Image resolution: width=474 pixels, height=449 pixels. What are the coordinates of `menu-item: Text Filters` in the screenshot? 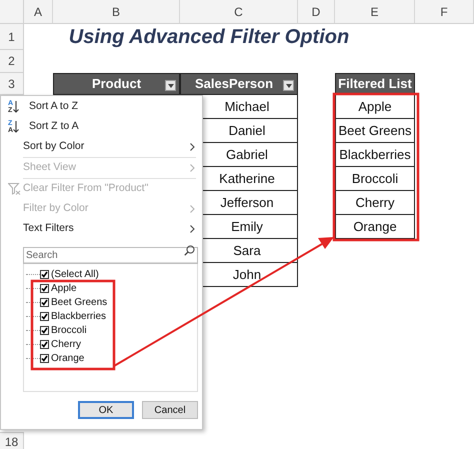 It's located at (101, 229).